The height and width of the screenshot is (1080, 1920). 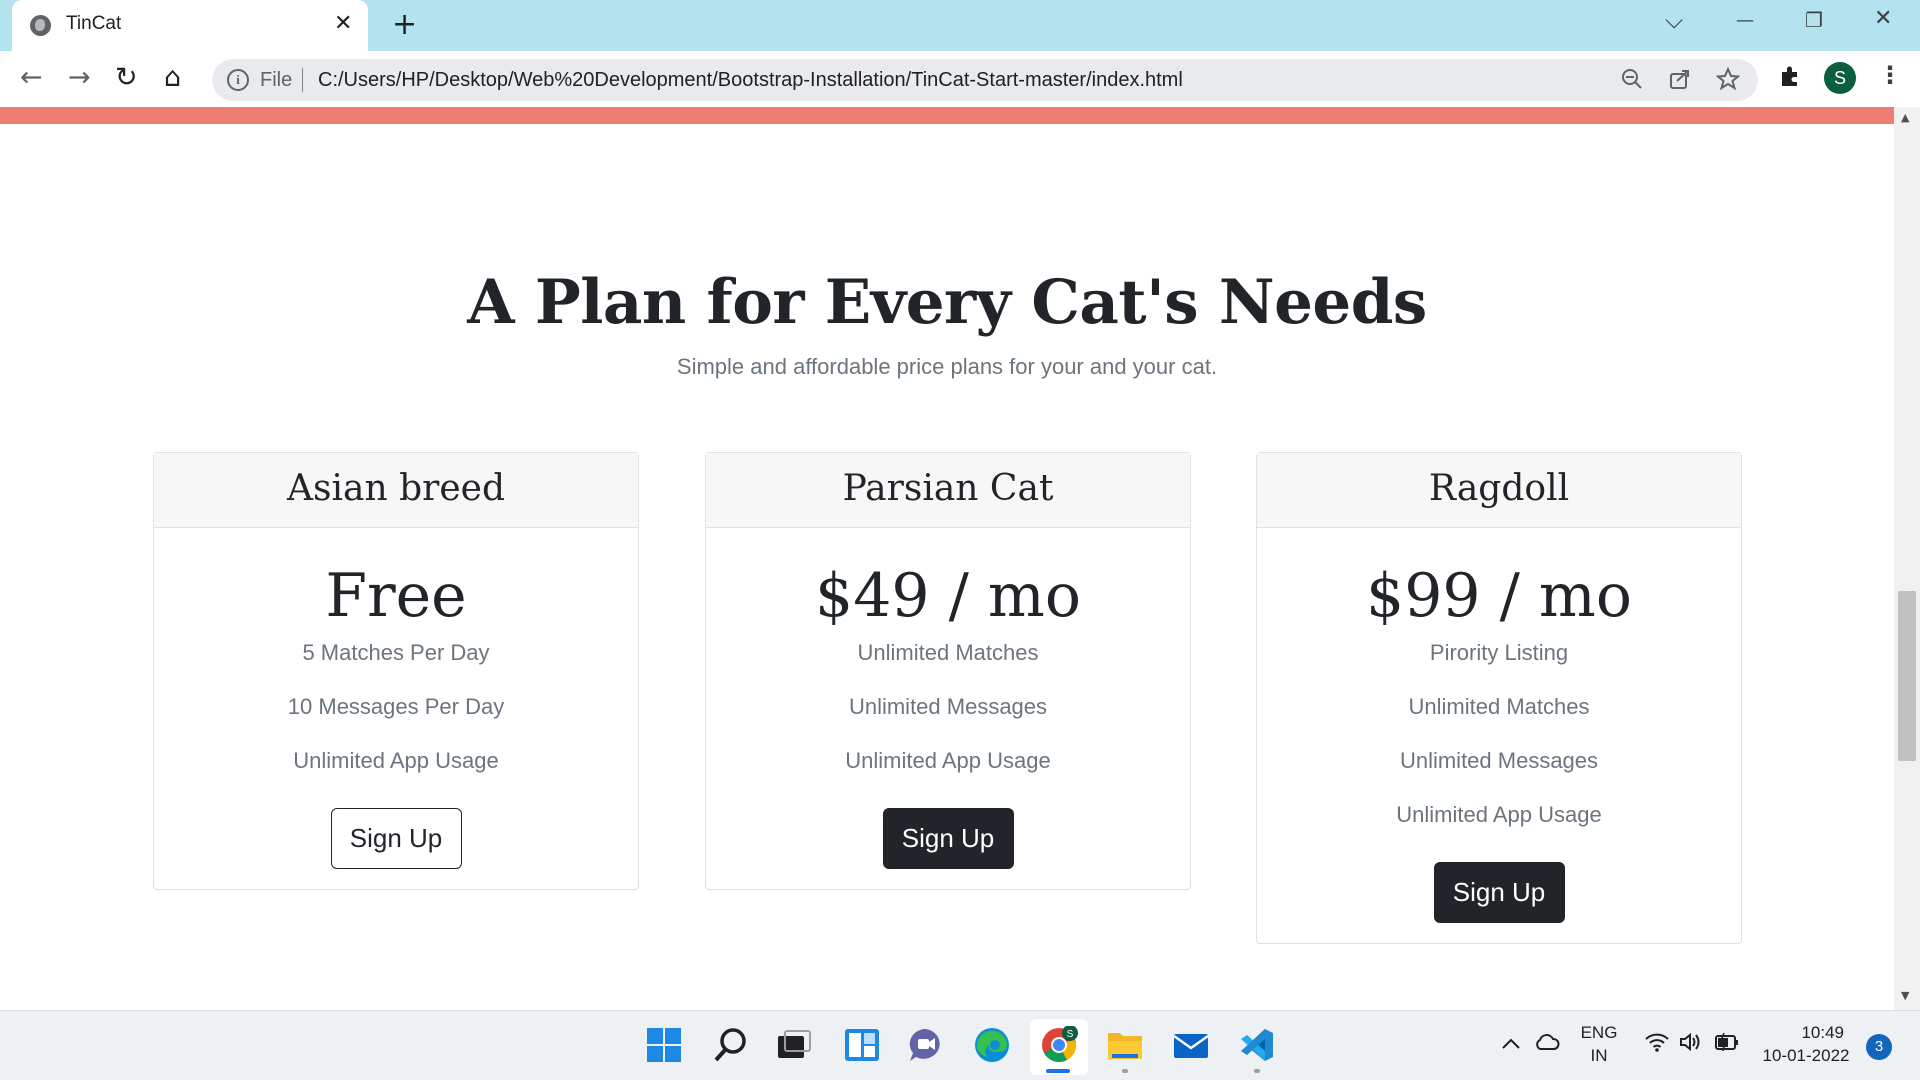 I want to click on language-indicator: ENG IN, so click(x=1599, y=1044).